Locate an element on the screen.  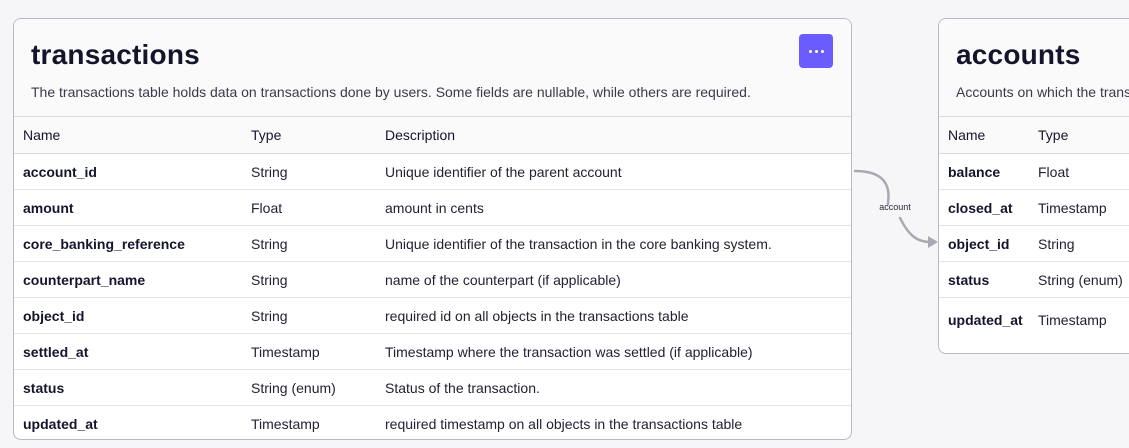
table-row: closed_at Timestamp is located at coordinates (1034, 207).